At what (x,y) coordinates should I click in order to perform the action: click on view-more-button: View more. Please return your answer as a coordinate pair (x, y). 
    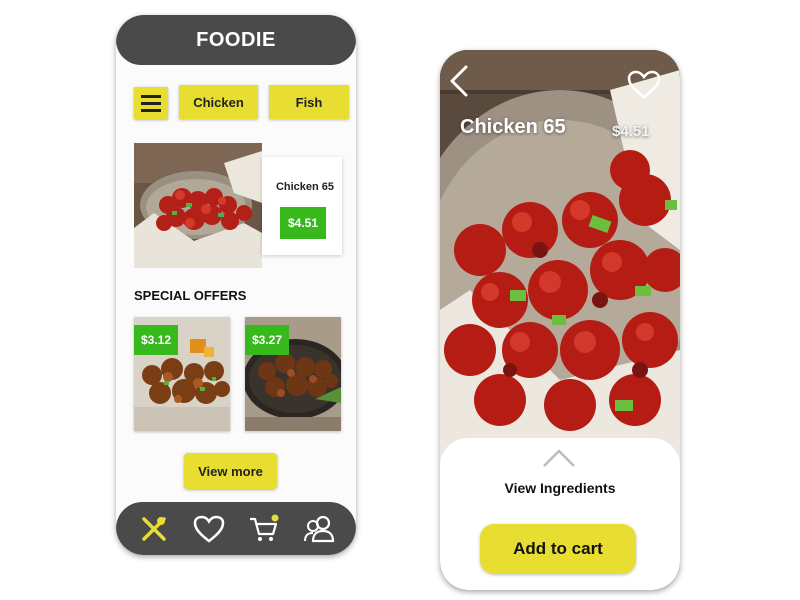
    Looking at the image, I should click on (230, 471).